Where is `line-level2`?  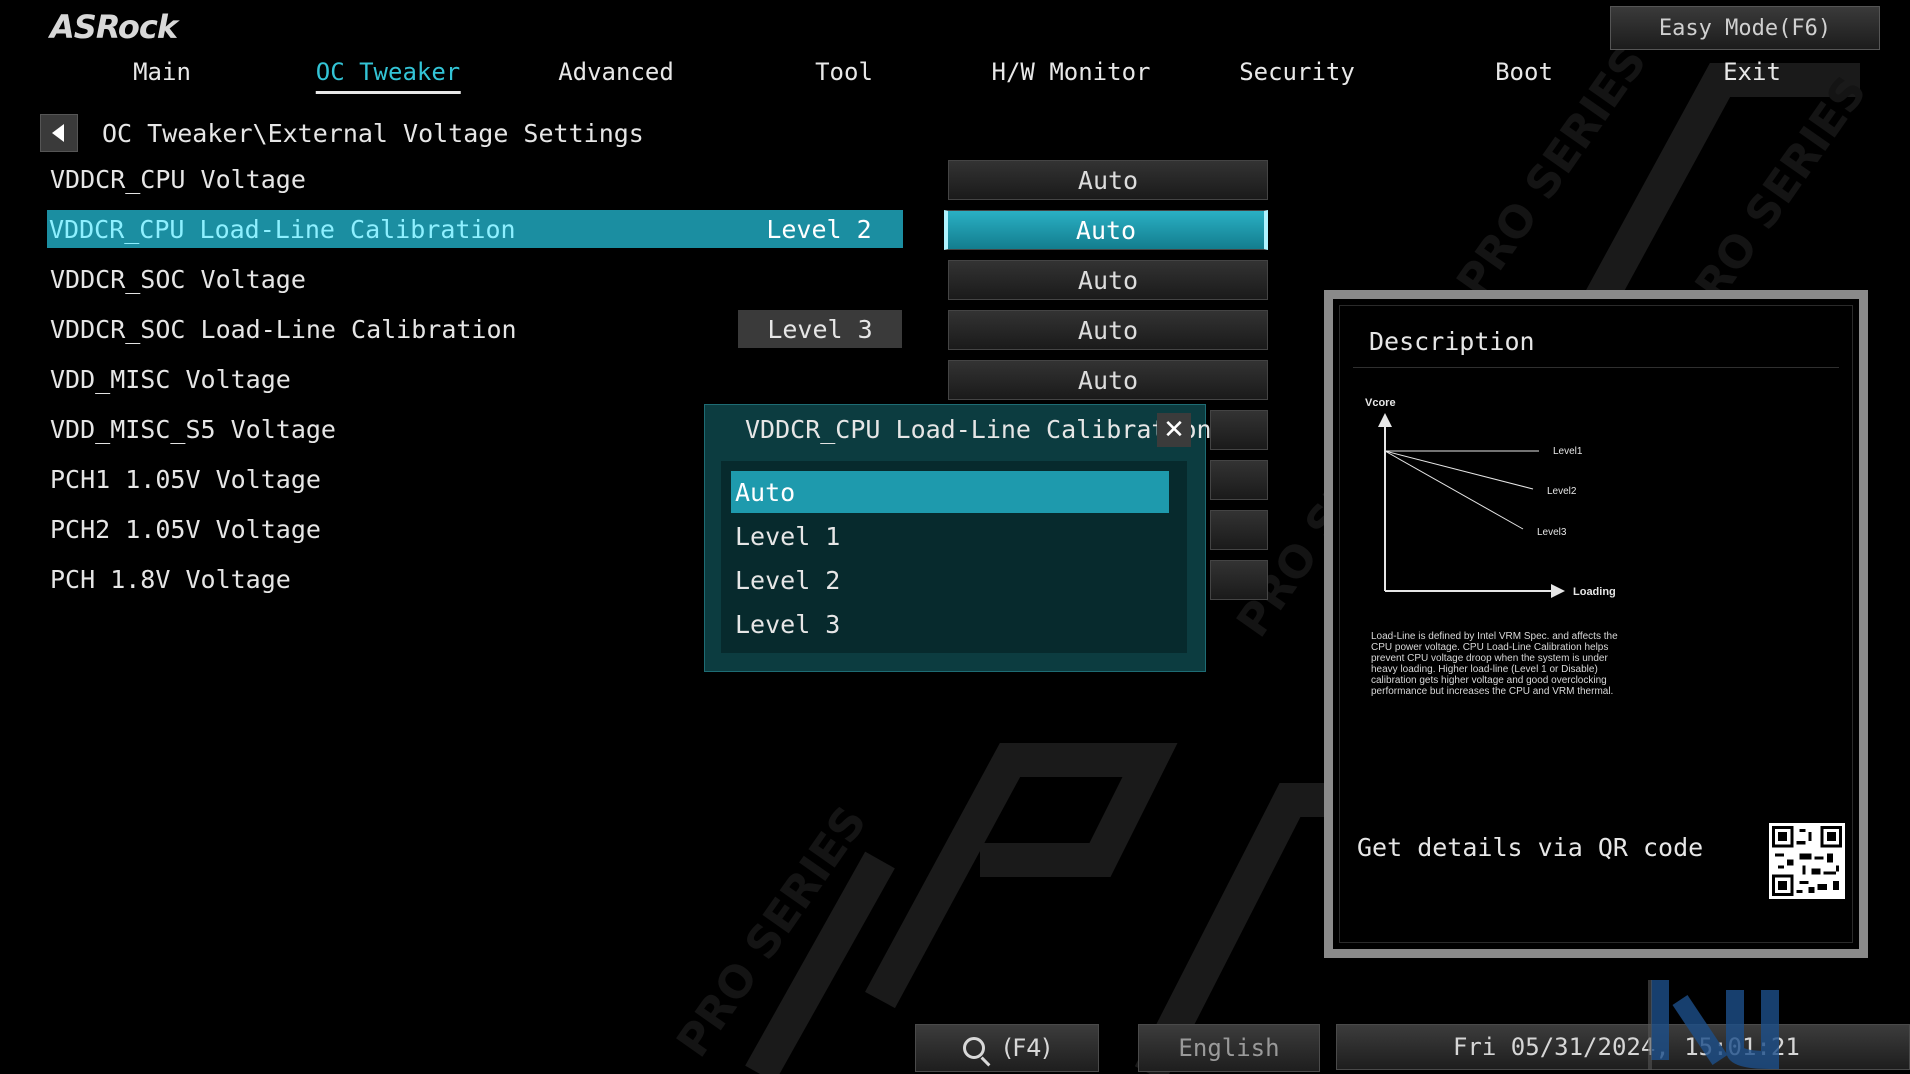
line-level2 is located at coordinates (1459, 470).